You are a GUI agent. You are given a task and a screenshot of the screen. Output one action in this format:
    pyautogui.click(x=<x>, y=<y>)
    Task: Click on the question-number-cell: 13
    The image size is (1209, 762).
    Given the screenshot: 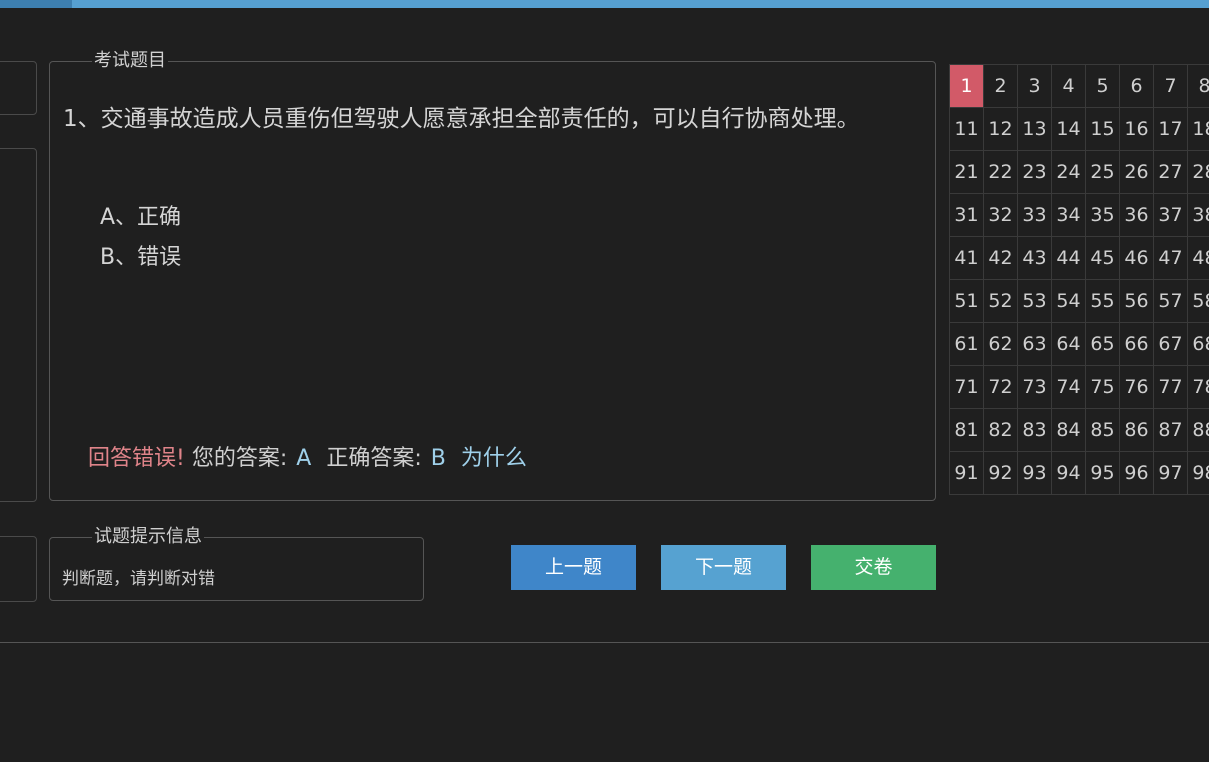 What is the action you would take?
    pyautogui.click(x=1035, y=129)
    